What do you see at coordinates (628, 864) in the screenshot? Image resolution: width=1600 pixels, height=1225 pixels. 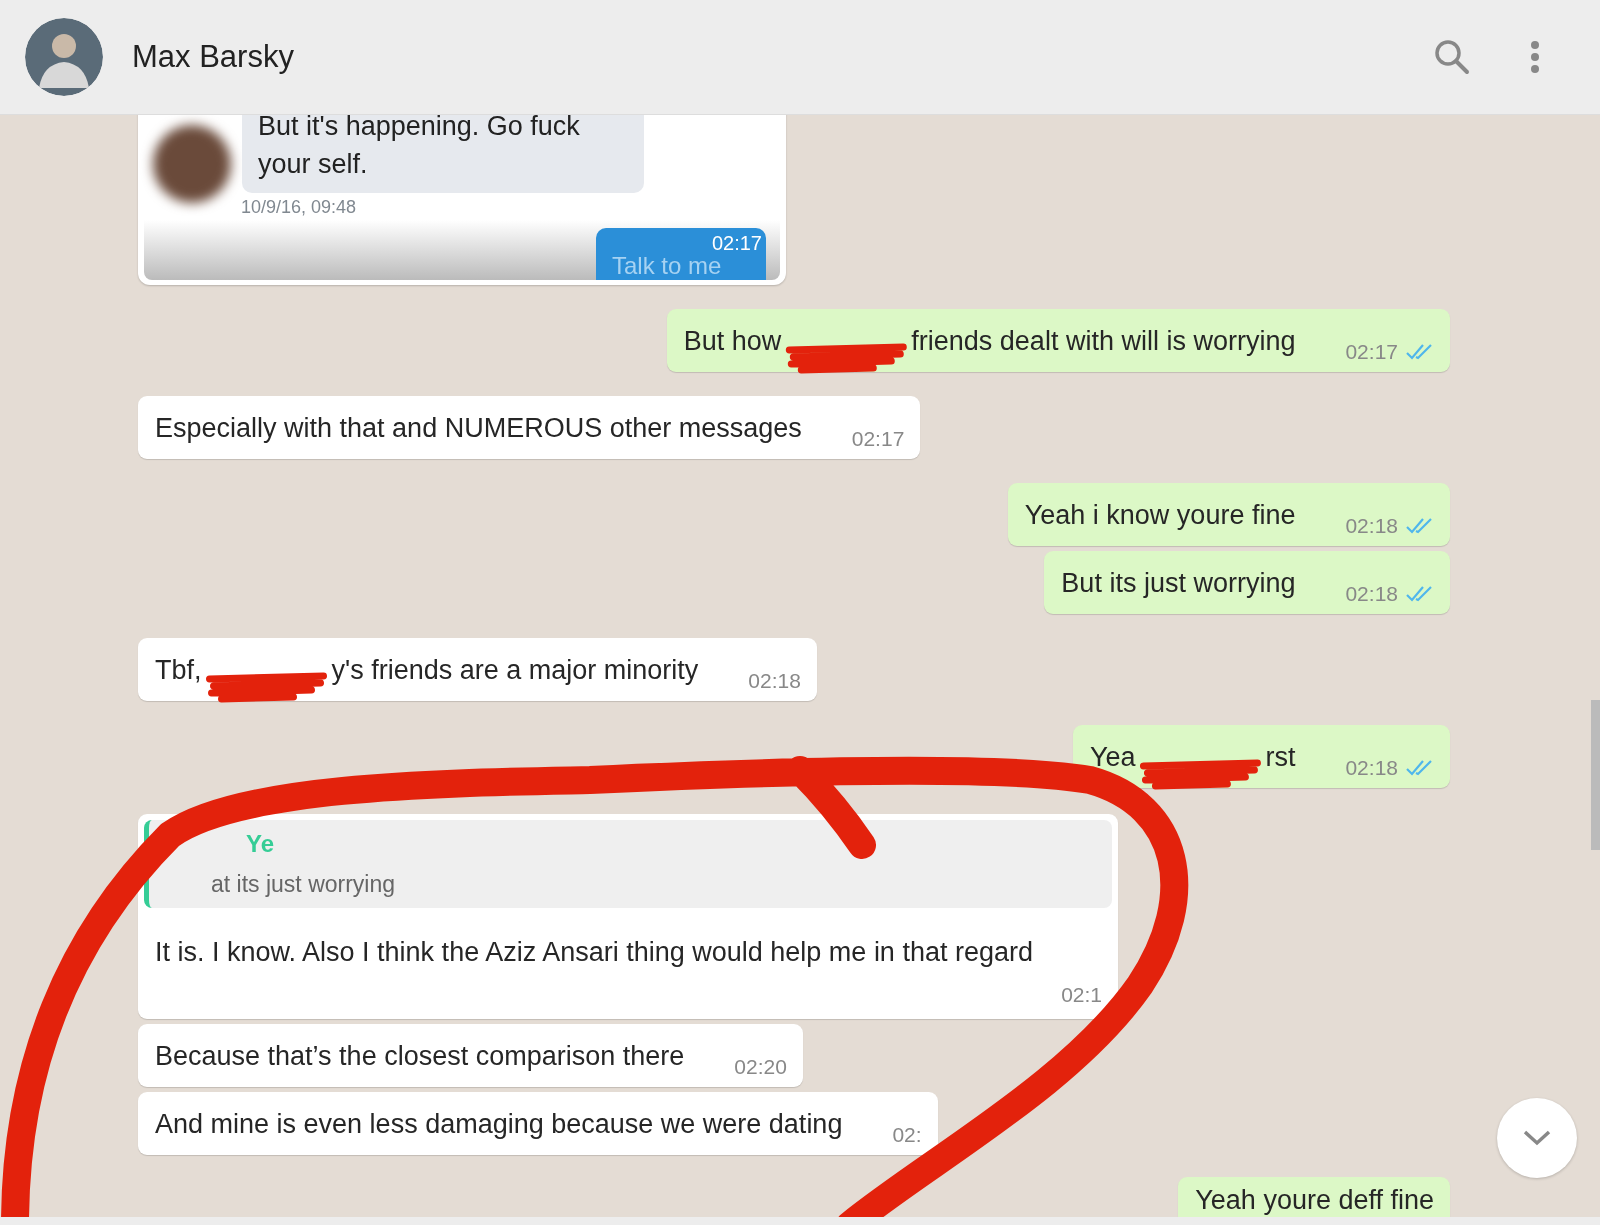 I see `quoted-reply-box: Ye at its just worrying` at bounding box center [628, 864].